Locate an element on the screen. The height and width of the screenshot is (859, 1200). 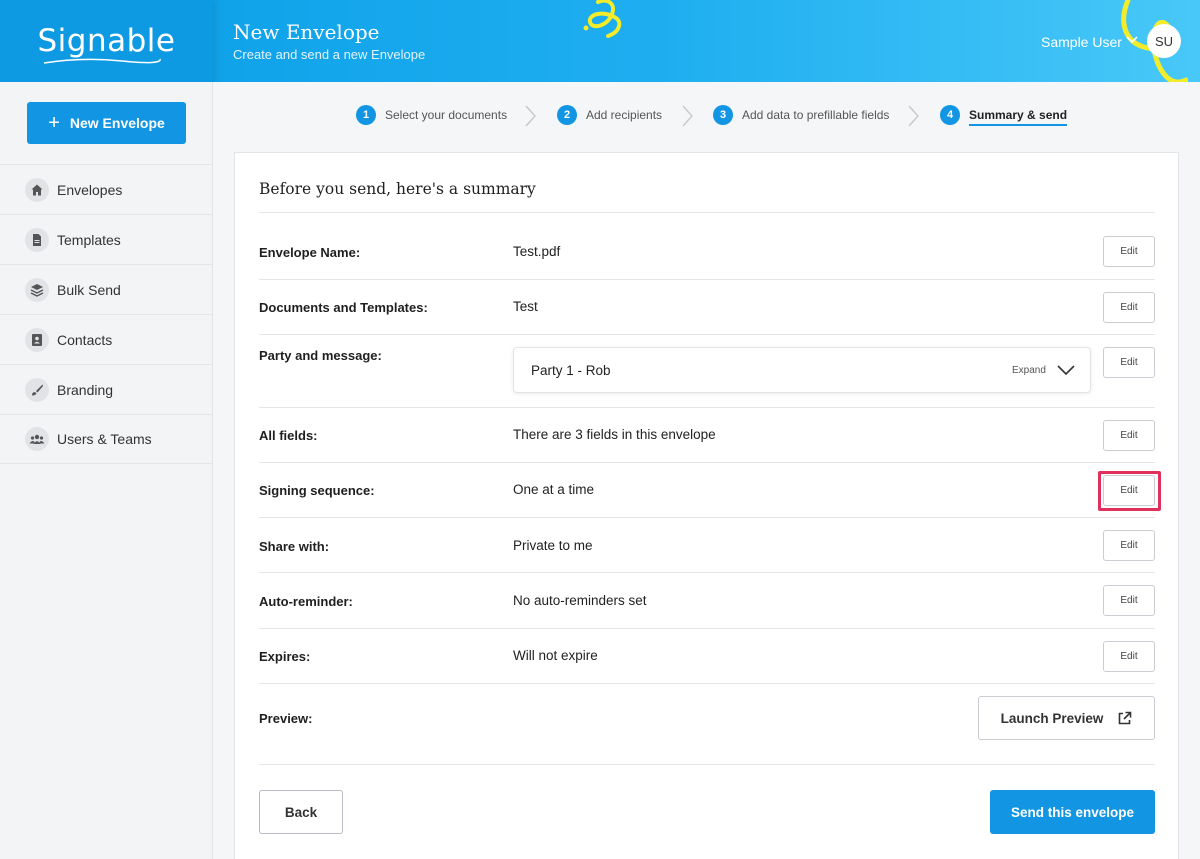
envelope-name-value: Test.pdf is located at coordinates (537, 251).